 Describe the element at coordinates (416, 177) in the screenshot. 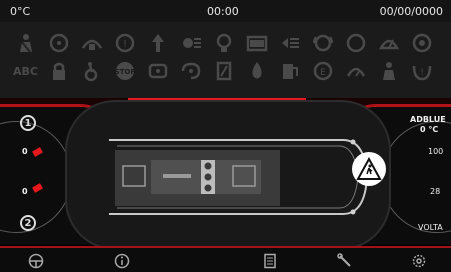

I see `right-gauge-arc` at that location.